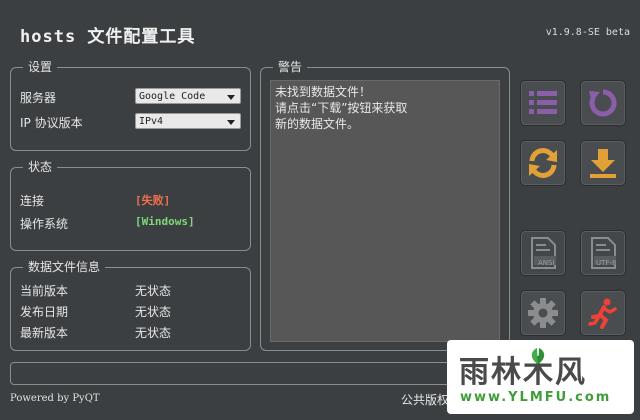 The width and height of the screenshot is (640, 420). I want to click on download-icon, so click(603, 163).